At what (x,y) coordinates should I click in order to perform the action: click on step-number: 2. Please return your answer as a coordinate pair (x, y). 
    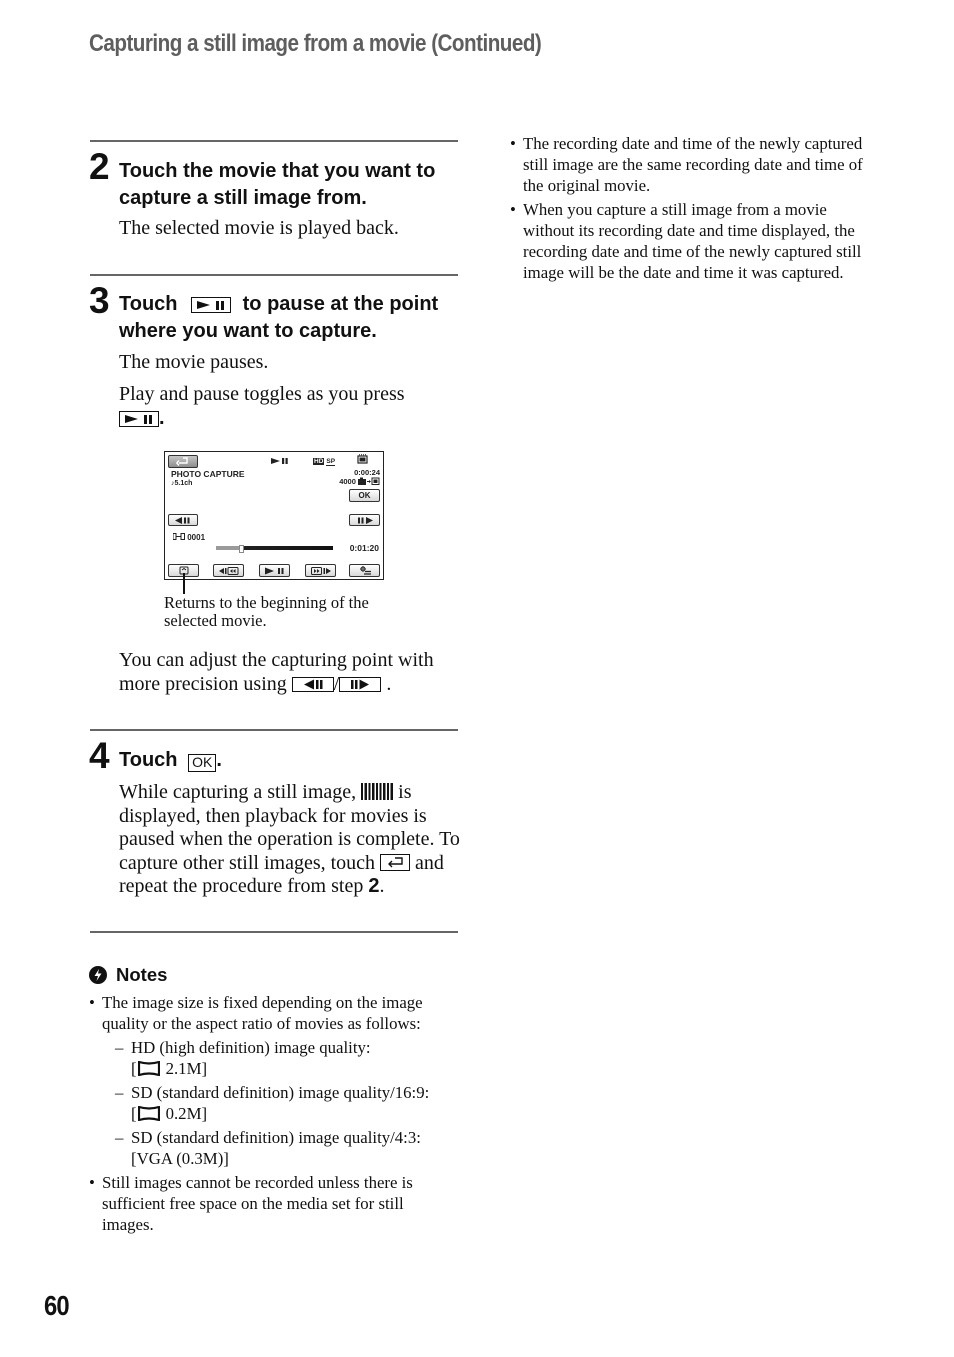
    Looking at the image, I should click on (99, 166).